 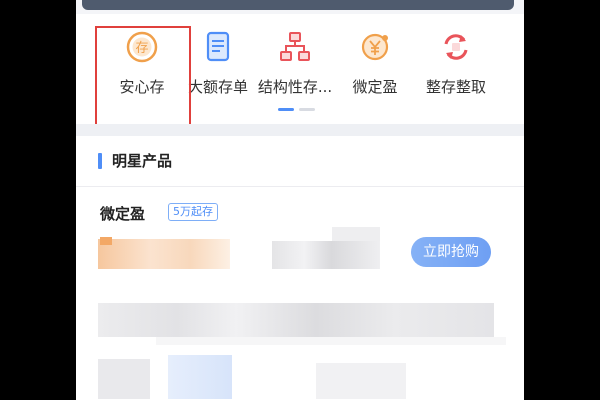 I want to click on menu-item-lump-sum-deposit: 整存整取, so click(x=456, y=63).